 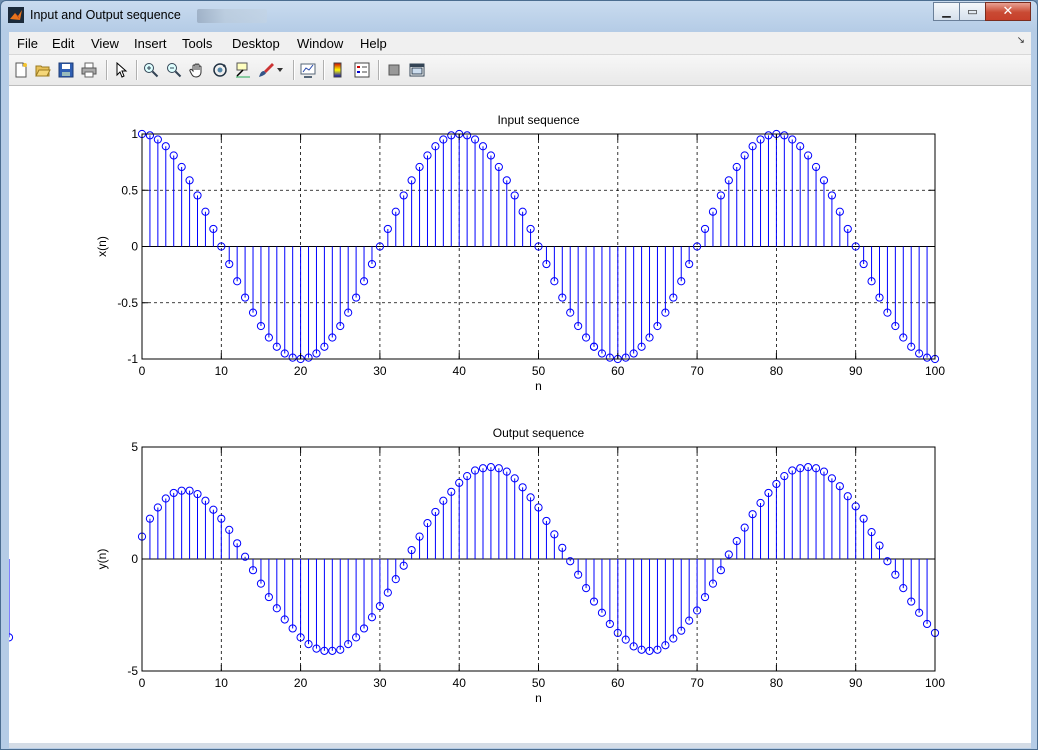 I want to click on open-file-icon, so click(x=43, y=70).